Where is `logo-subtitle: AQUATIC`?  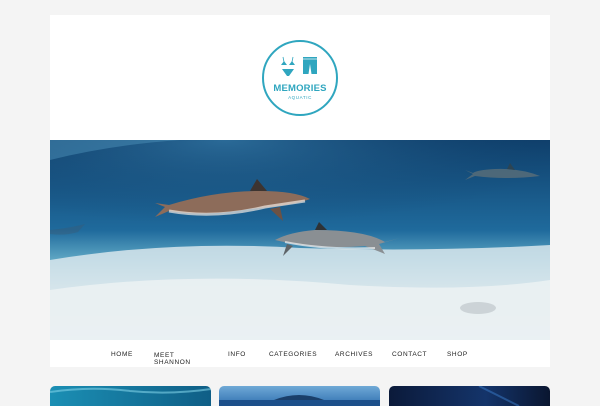
logo-subtitle: AQUATIC is located at coordinates (300, 97).